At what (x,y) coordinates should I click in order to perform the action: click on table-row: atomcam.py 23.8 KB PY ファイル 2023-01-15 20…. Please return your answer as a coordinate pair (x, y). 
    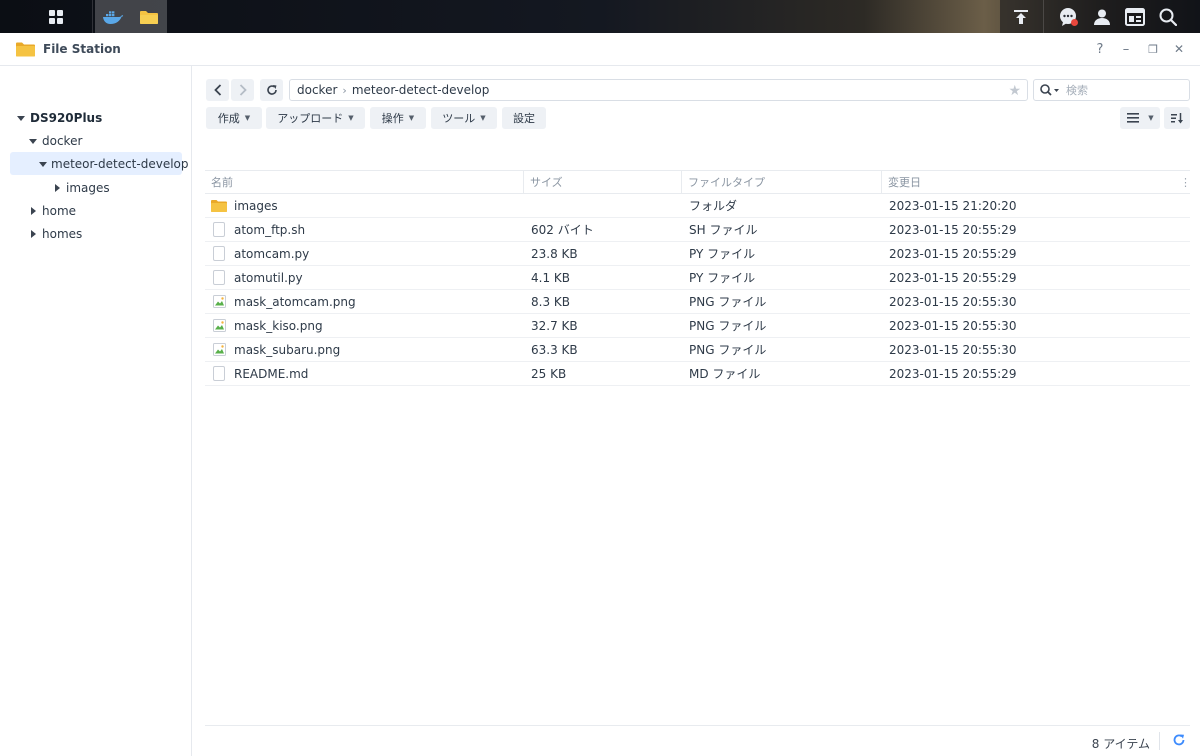
    Looking at the image, I should click on (697, 254).